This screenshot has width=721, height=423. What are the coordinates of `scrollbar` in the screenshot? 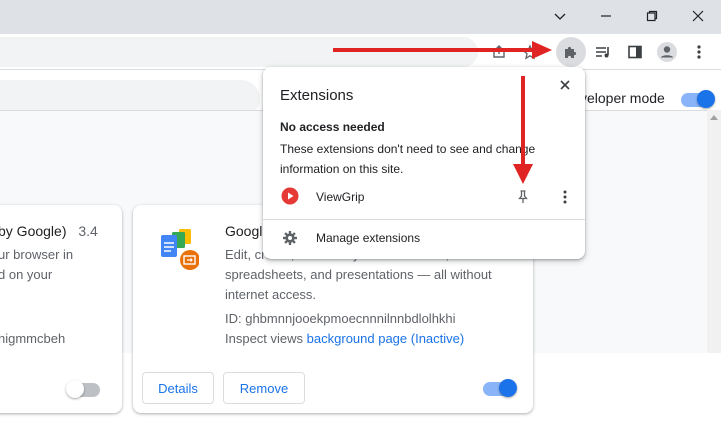 It's located at (714, 231).